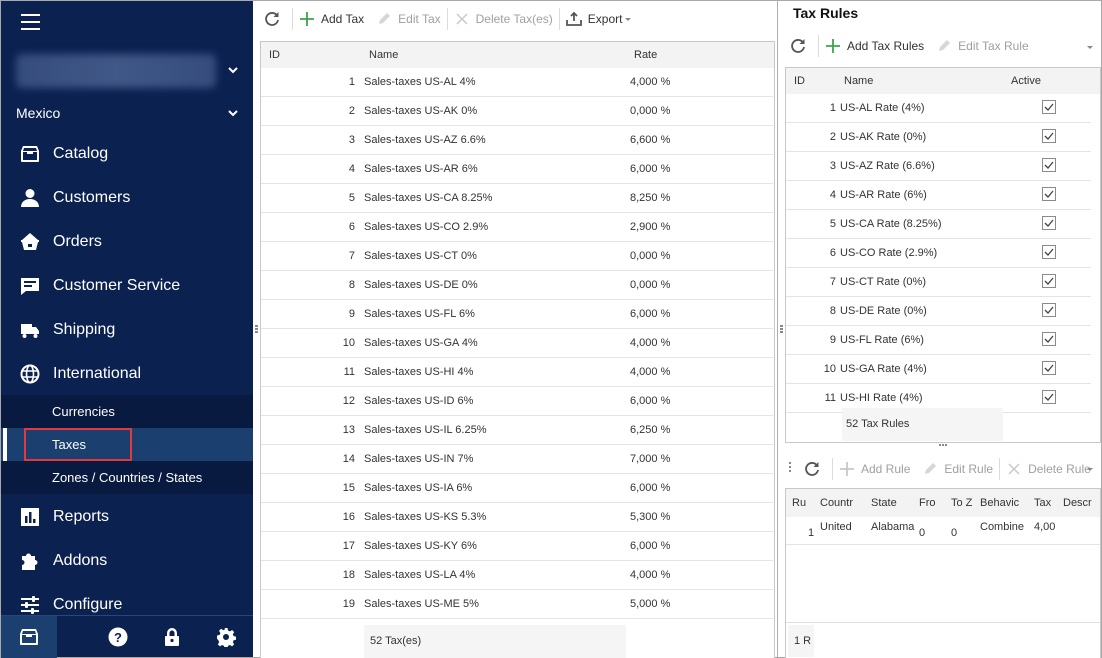  I want to click on table-row: 6 US-CO Rate (2.9%), so click(938, 253).